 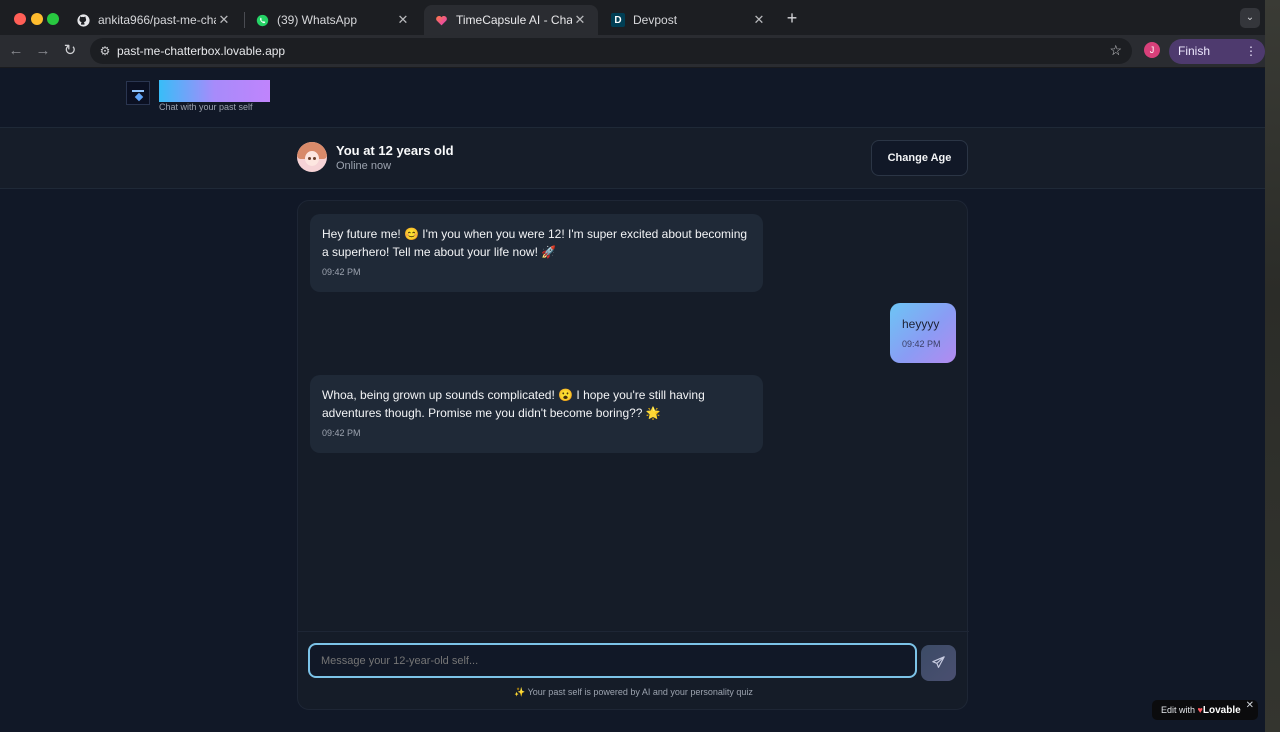 I want to click on tab-title: TimeCapsule AI - Chat with Your, so click(x=514, y=20).